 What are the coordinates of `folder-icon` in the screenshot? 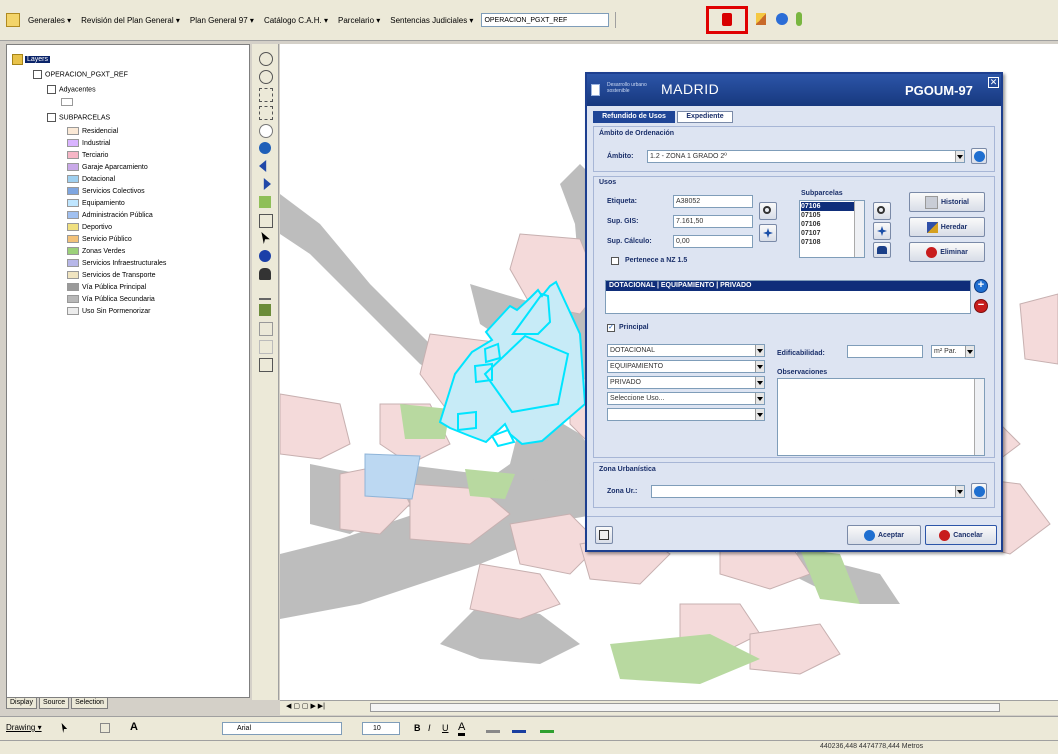 It's located at (13, 20).